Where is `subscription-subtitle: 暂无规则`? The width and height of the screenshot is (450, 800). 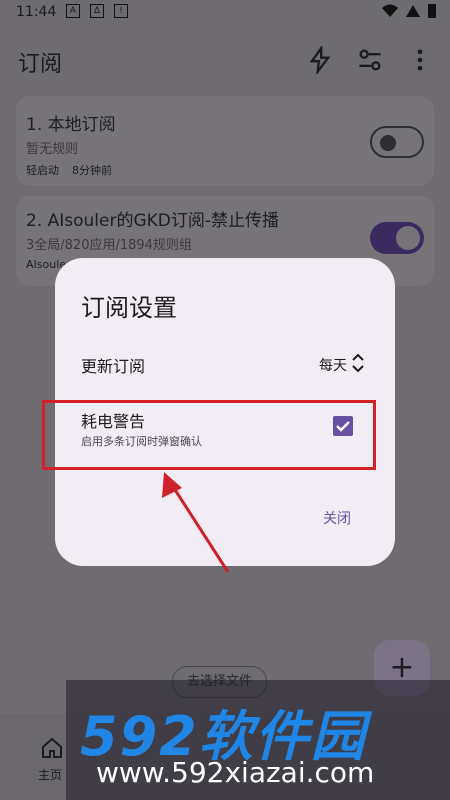
subscription-subtitle: 暂无规则 is located at coordinates (52, 149).